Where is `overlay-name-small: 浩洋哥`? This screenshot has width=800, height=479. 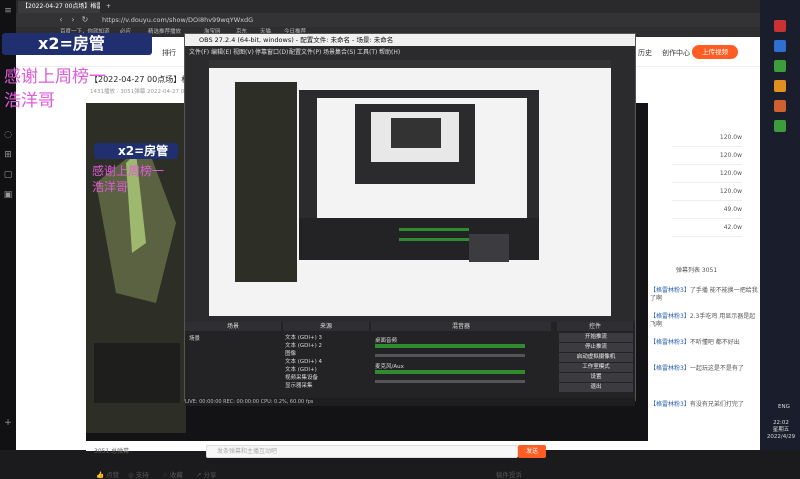
overlay-name-small: 浩洋哥 is located at coordinates (110, 187).